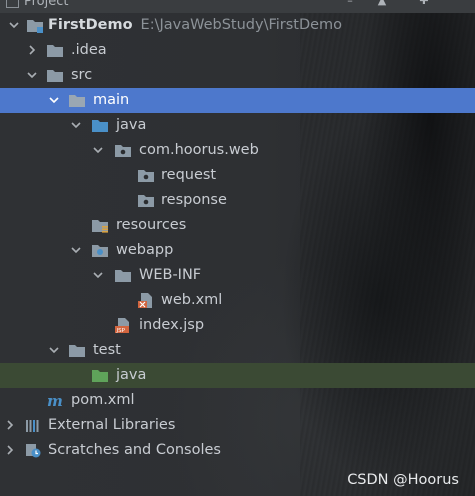 The image size is (475, 496). Describe the element at coordinates (100, 251) in the screenshot. I see `web-folder-icon` at that location.